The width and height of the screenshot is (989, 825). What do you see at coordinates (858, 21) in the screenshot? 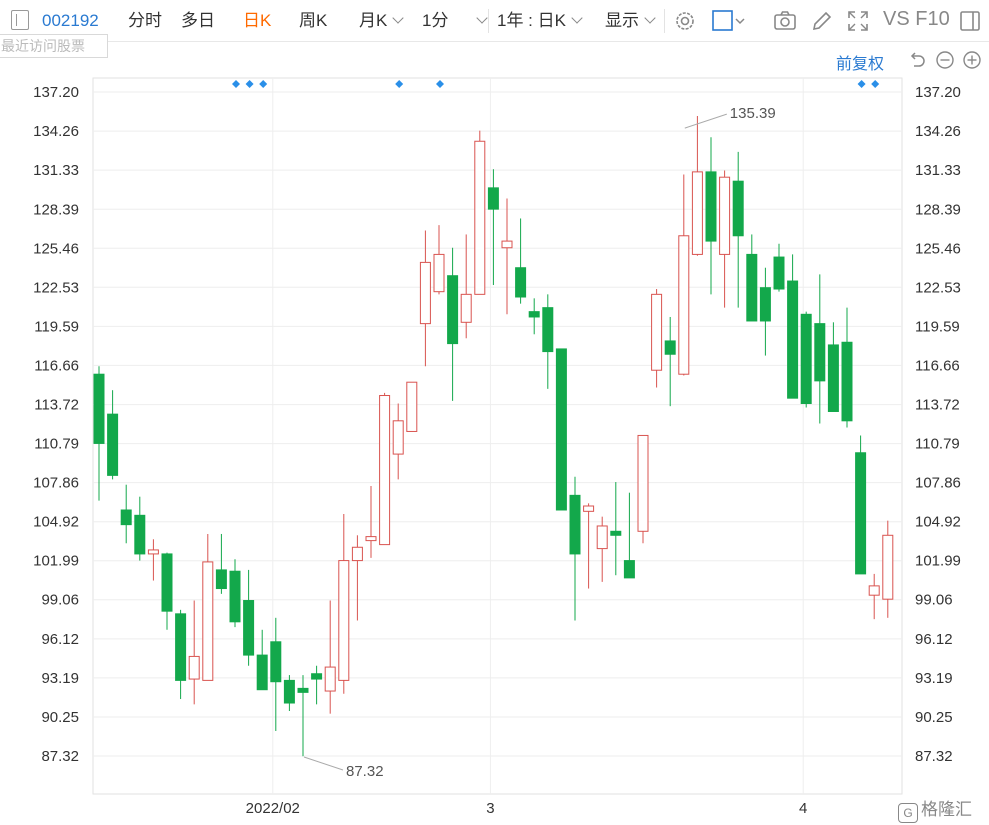
I see `fullscreen-icon` at bounding box center [858, 21].